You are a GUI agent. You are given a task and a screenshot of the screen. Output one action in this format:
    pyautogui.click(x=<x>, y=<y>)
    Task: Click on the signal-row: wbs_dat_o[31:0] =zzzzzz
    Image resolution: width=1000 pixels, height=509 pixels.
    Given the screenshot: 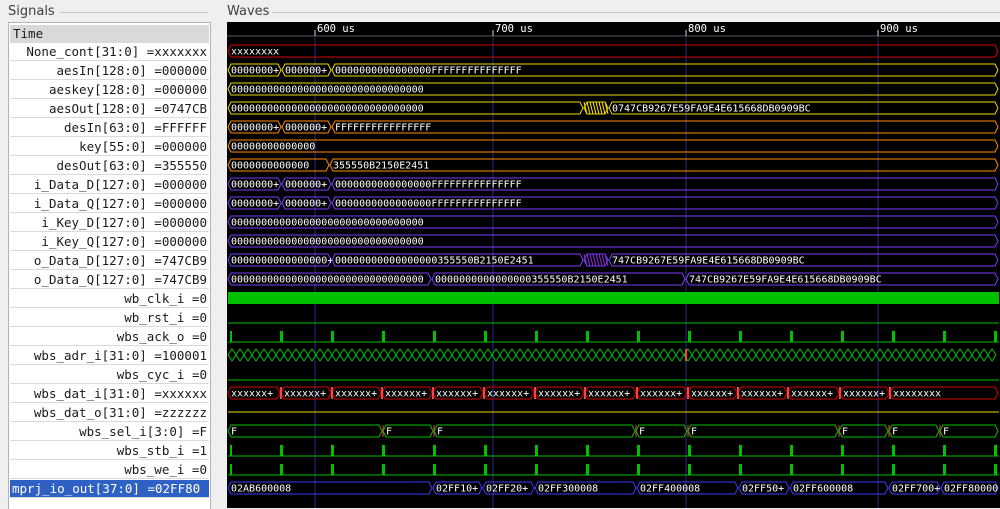 What is the action you would take?
    pyautogui.click(x=109, y=413)
    